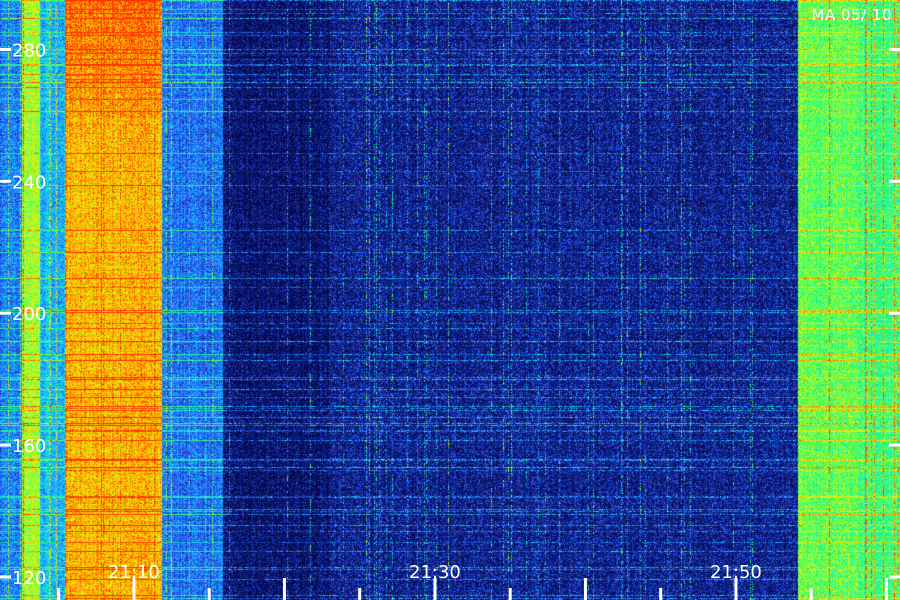 The width and height of the screenshot is (900, 600). I want to click on y-axis-left: 120 160 200 240 280, so click(23, 314).